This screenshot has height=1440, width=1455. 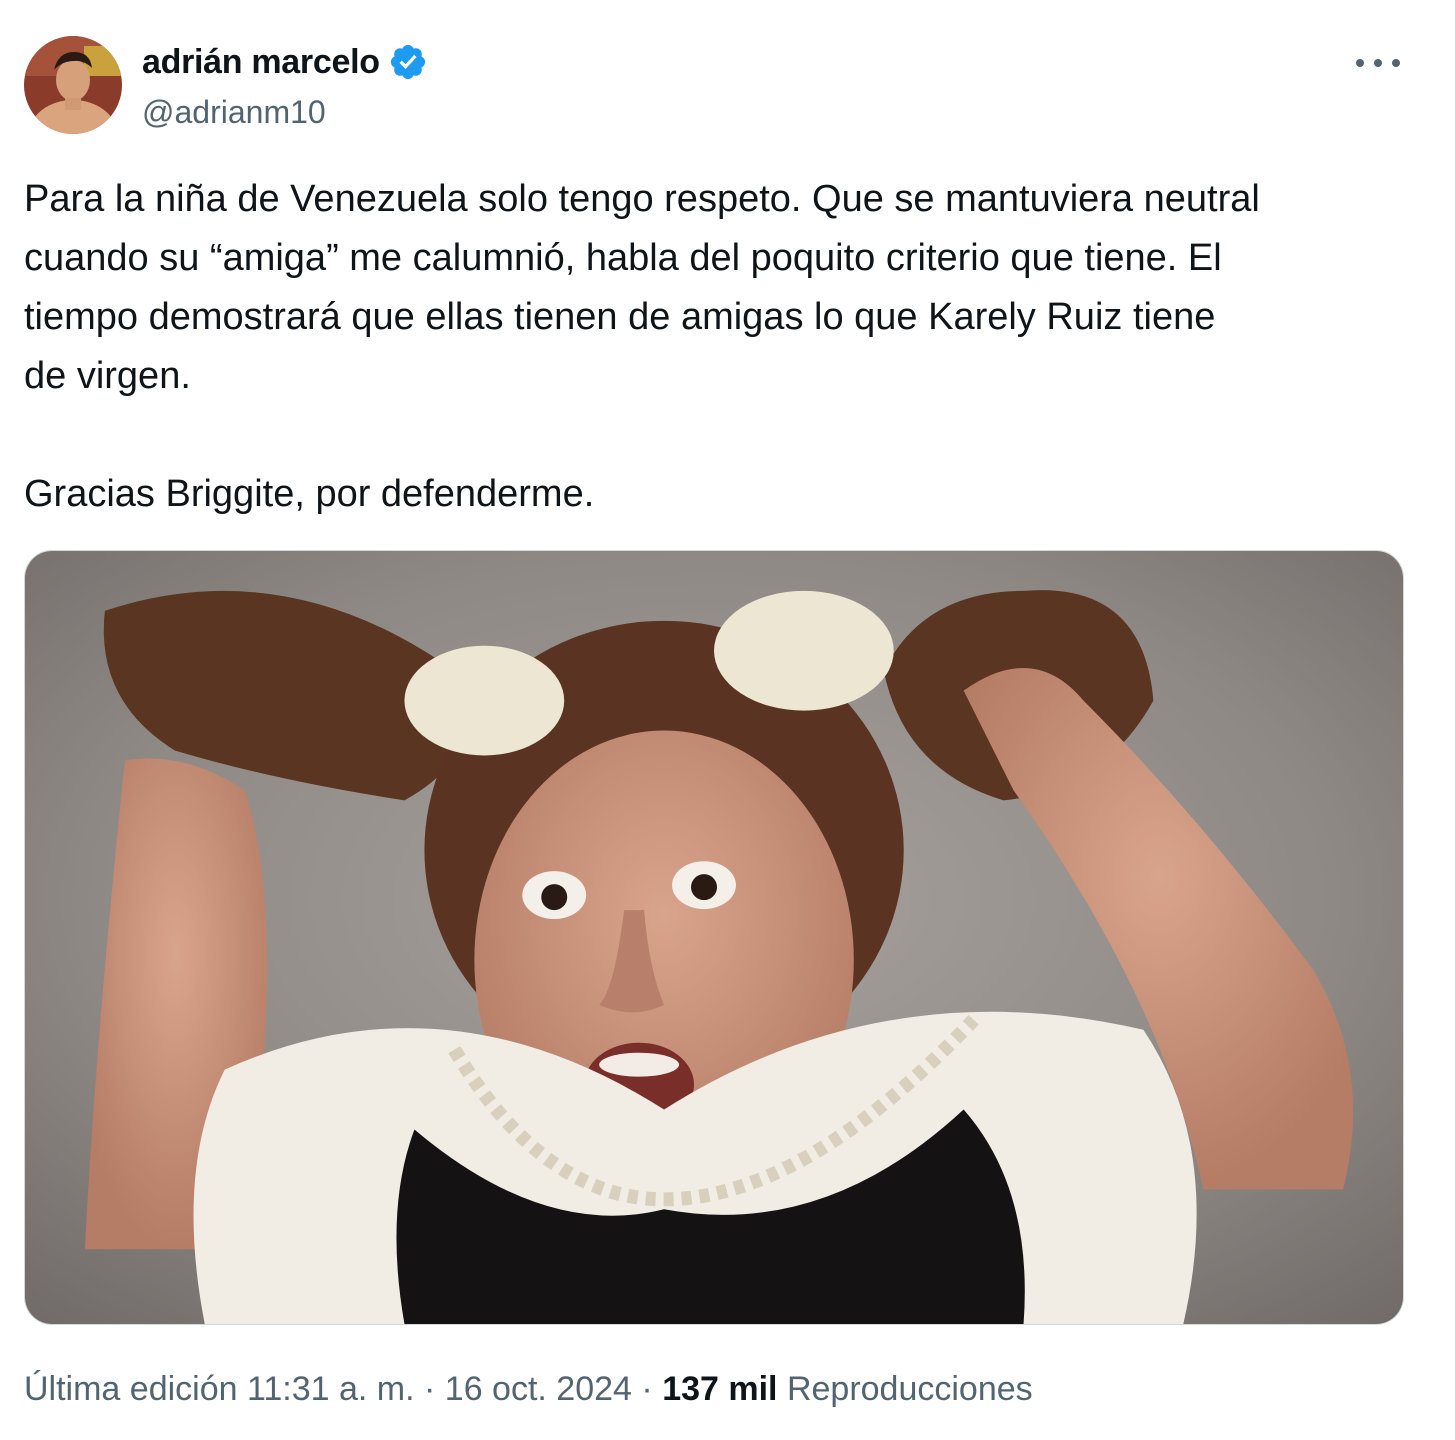 I want to click on author-handle: @adrianm10, so click(x=234, y=112).